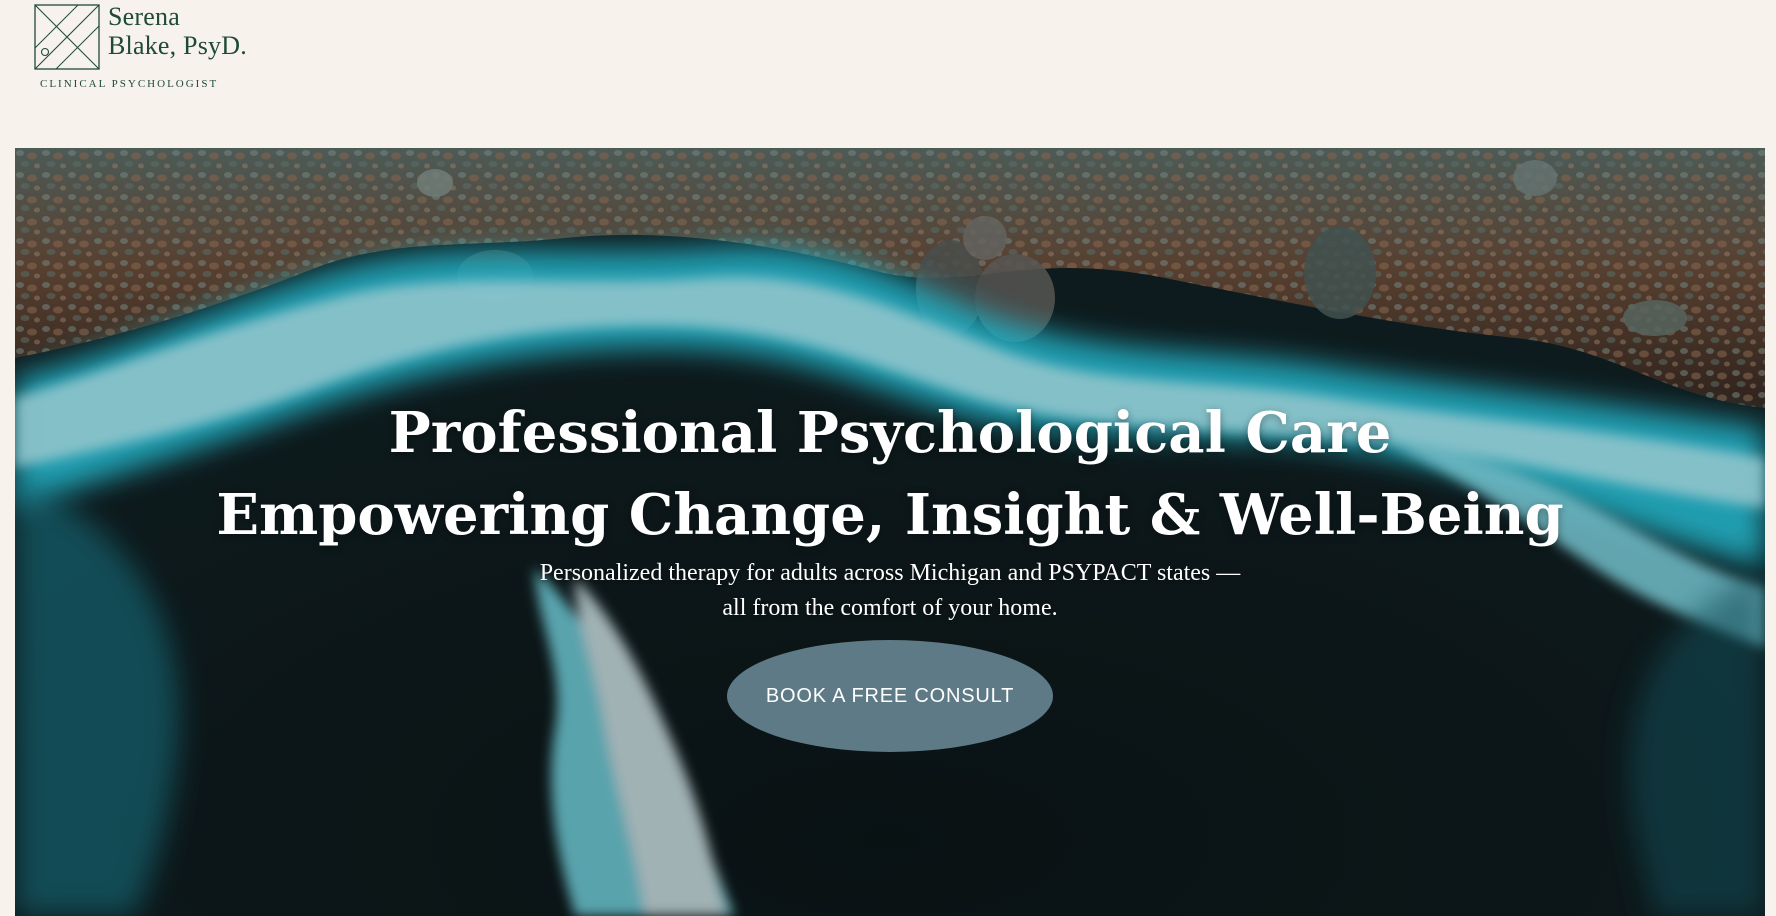 This screenshot has height=916, width=1776. What do you see at coordinates (177, 45) in the screenshot?
I see `logo-name-line2: Blake, PsyD.` at bounding box center [177, 45].